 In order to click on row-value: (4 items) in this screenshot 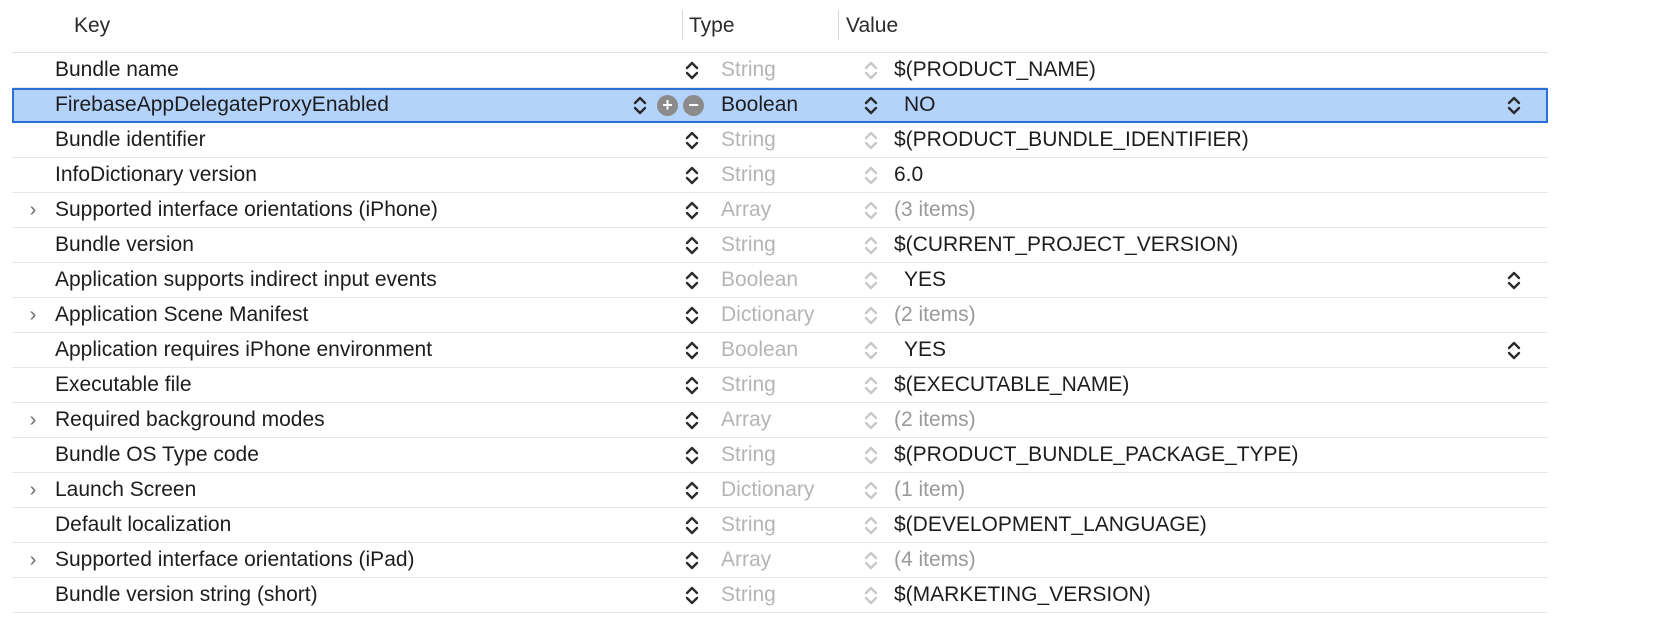, I will do `click(935, 560)`.